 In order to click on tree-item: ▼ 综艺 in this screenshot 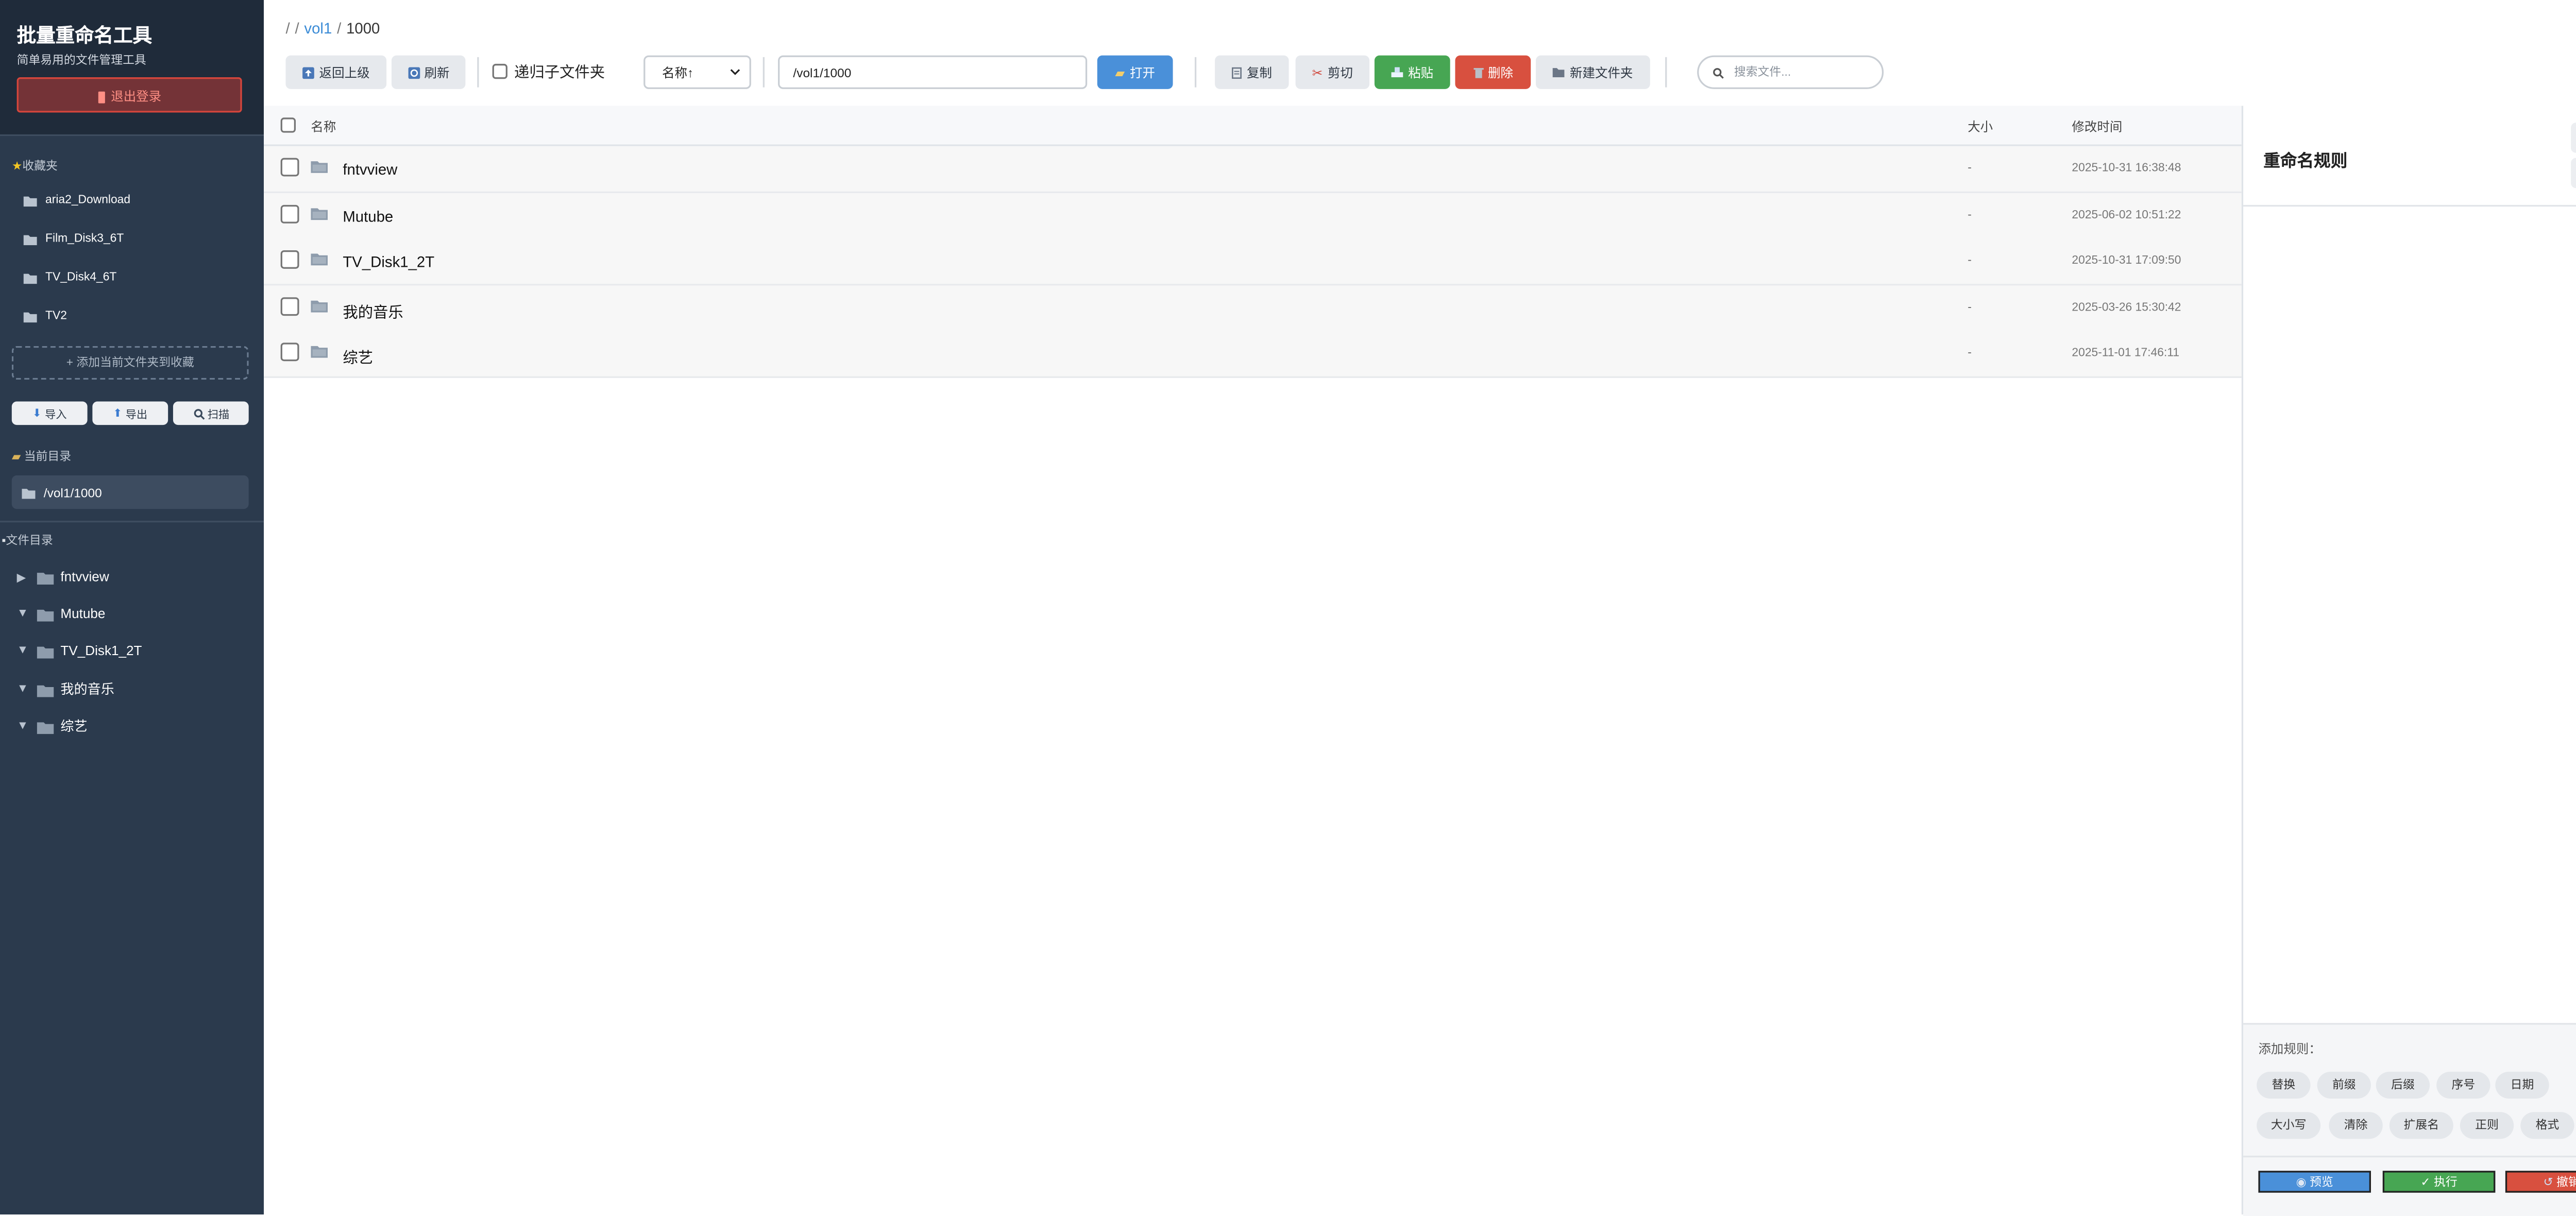, I will do `click(52, 726)`.